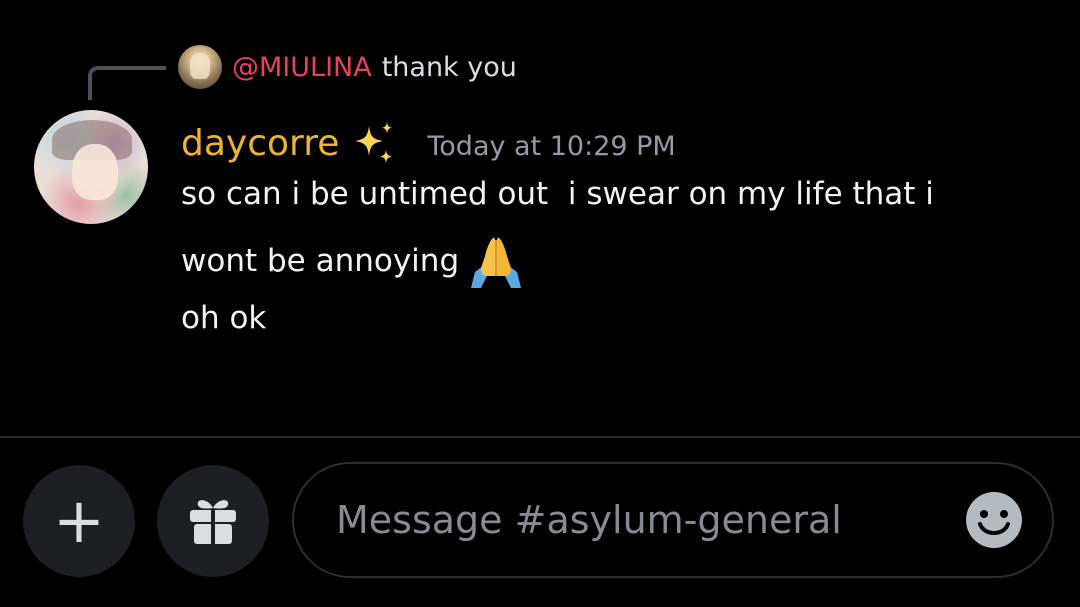 This screenshot has height=607, width=1080. Describe the element at coordinates (224, 318) in the screenshot. I see `message-line: oh ok` at that location.